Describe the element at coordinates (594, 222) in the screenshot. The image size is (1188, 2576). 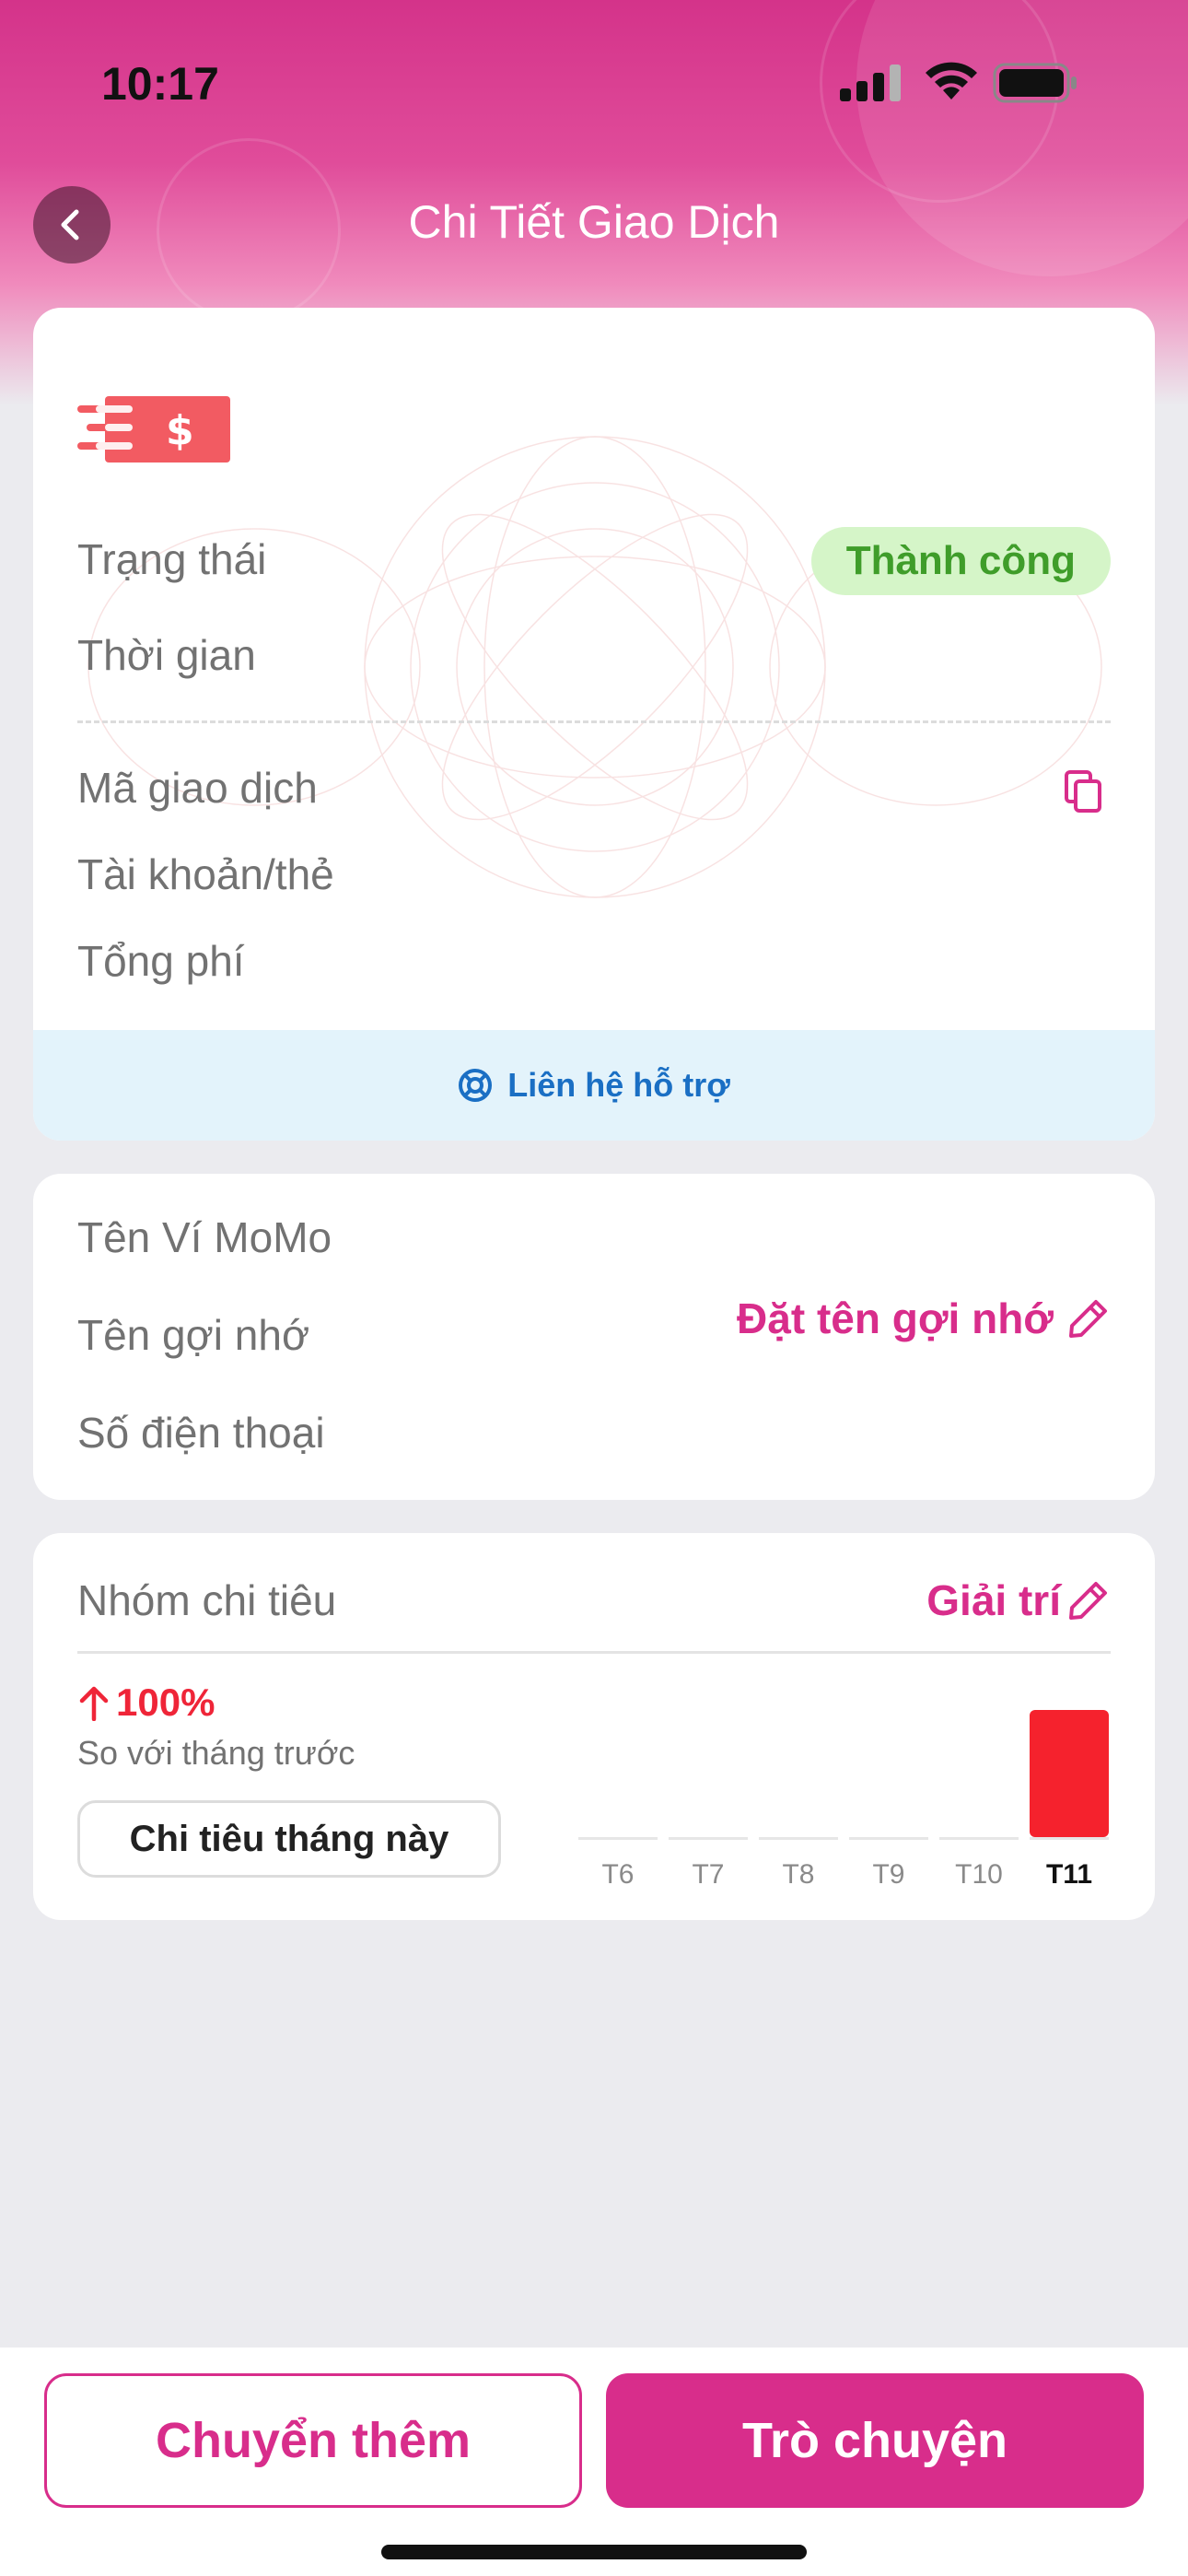
I see `page-title: Chi Tiết Giao Dịch` at that location.